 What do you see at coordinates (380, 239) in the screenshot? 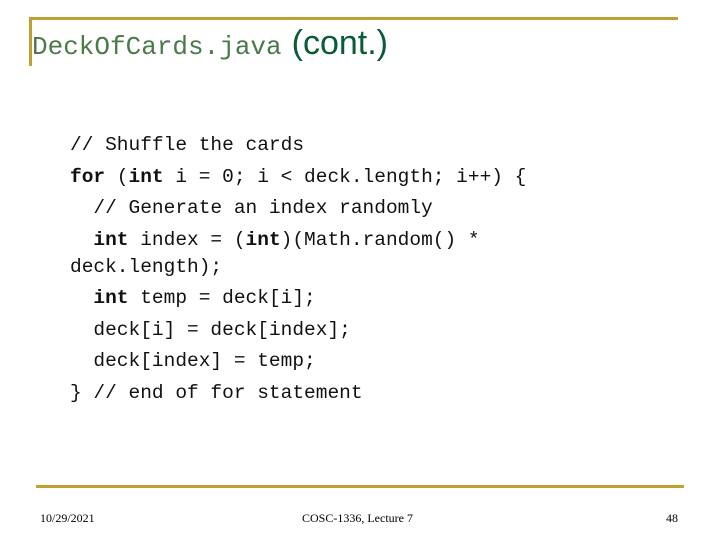
I see `code-text: )(Math.random() *` at bounding box center [380, 239].